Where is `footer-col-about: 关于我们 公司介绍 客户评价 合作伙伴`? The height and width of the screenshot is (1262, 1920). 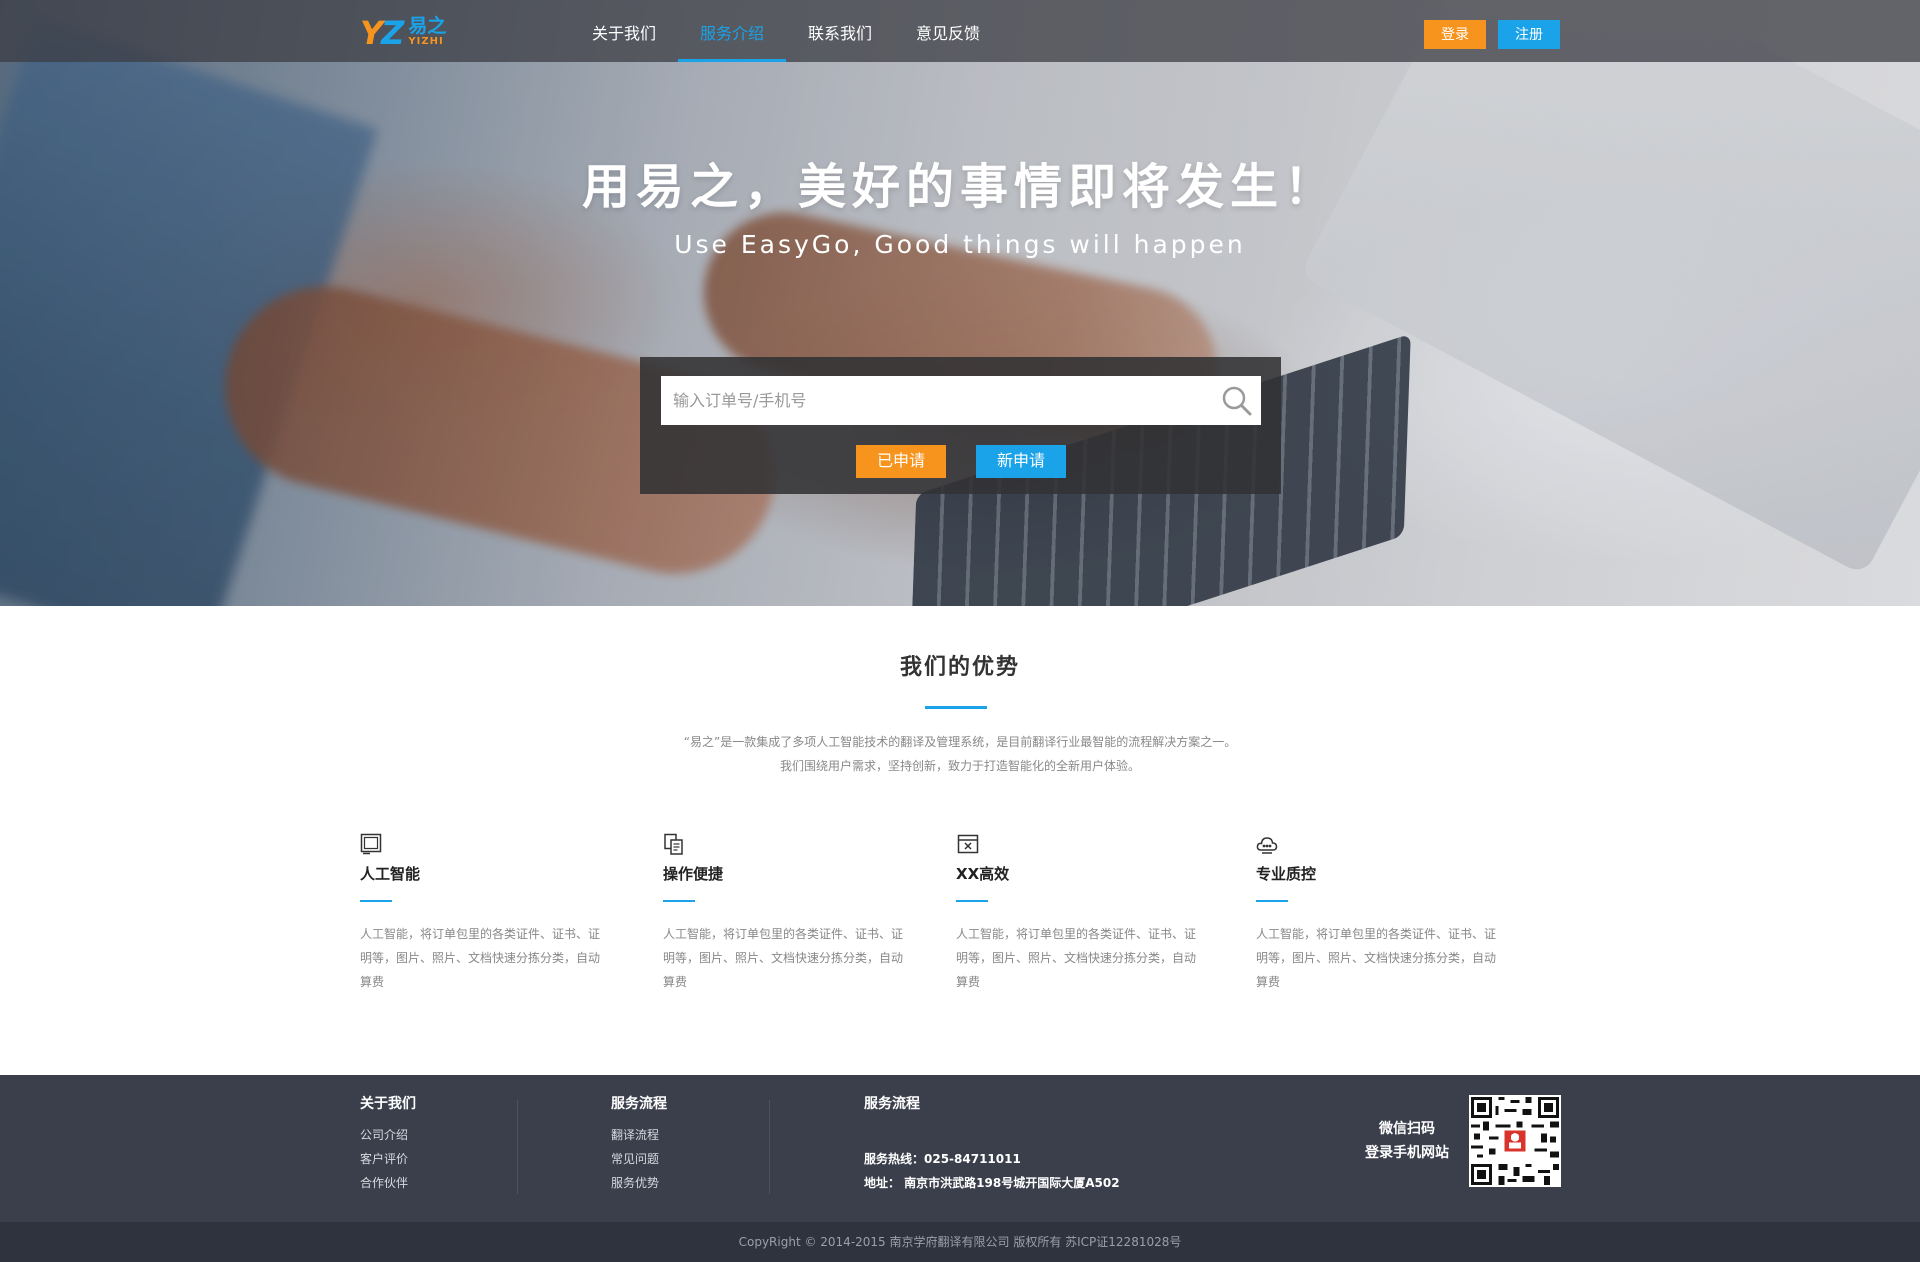 footer-col-about: 关于我们 公司介绍 客户评价 合作伙伴 is located at coordinates (388, 1144).